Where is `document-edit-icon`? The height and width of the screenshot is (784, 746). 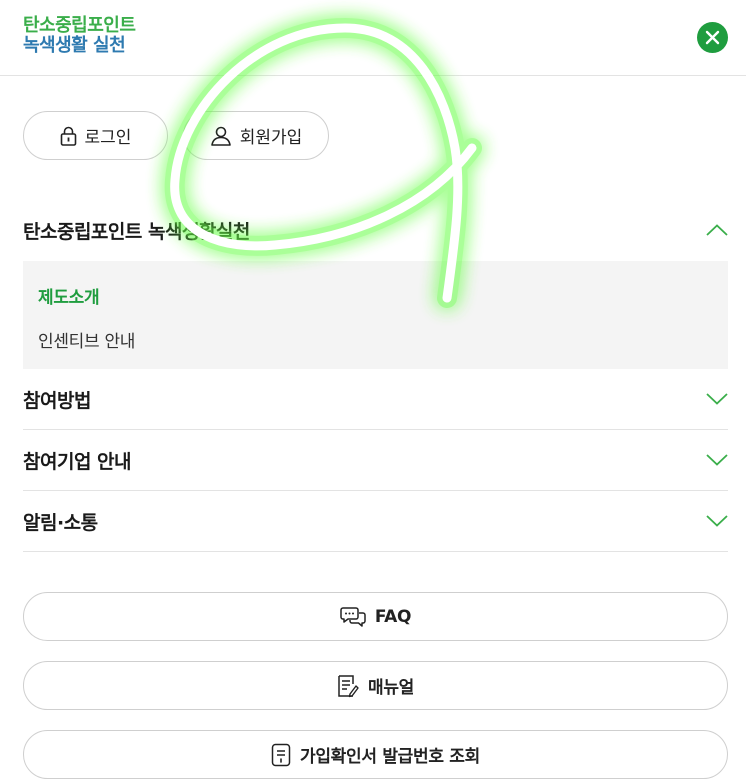
document-edit-icon is located at coordinates (348, 685).